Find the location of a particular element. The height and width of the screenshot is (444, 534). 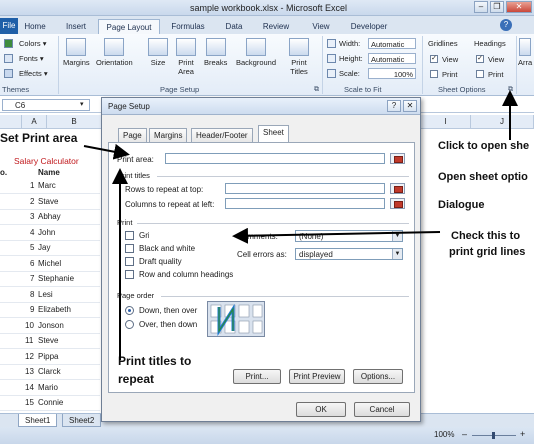

arrow-to-print-area is located at coordinates (106, 151).